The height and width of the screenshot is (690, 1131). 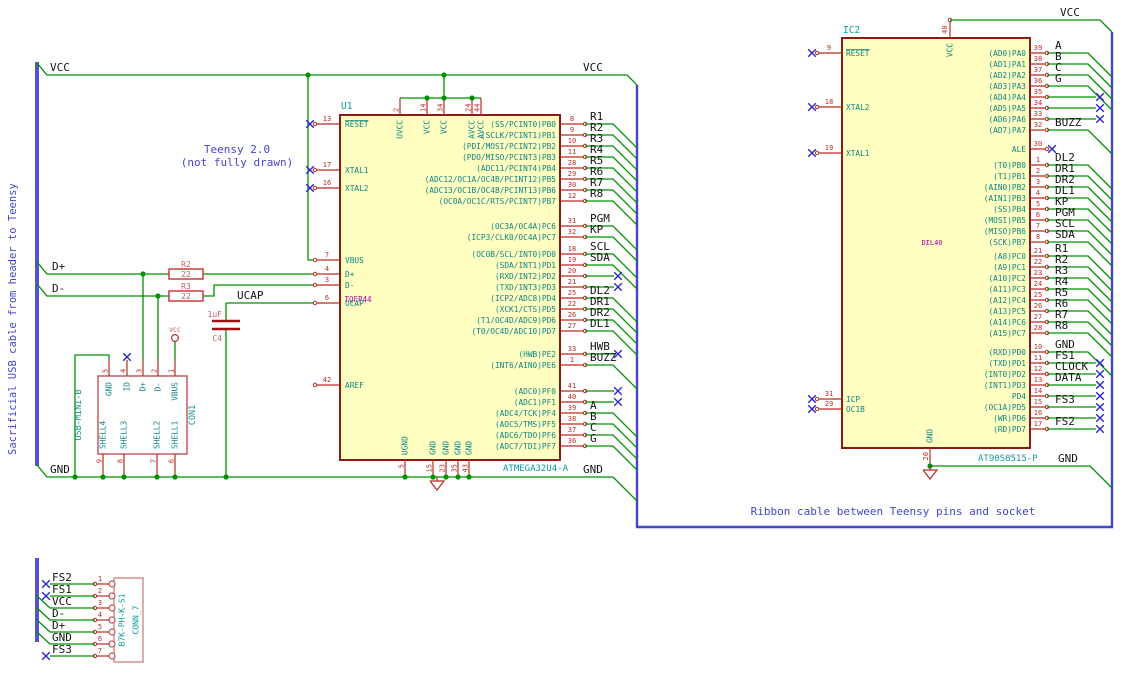 What do you see at coordinates (572, 152) in the screenshot?
I see `u1-pin-num: 11` at bounding box center [572, 152].